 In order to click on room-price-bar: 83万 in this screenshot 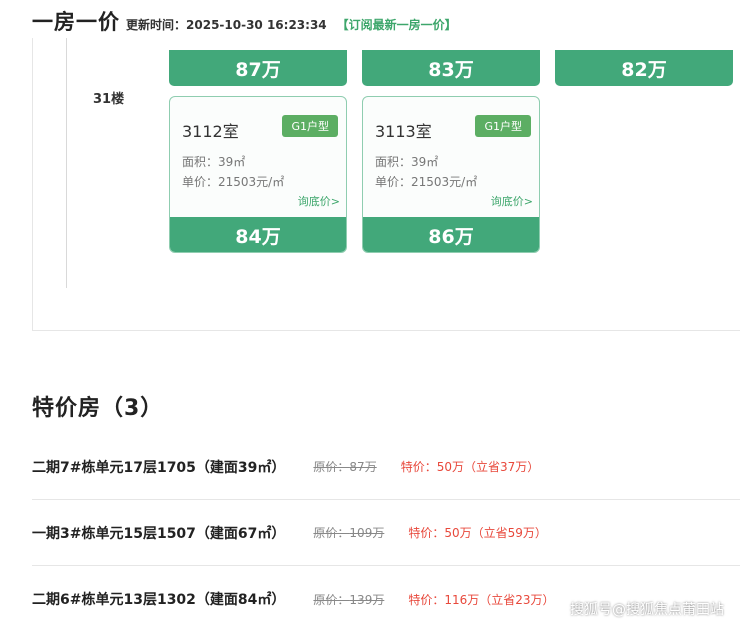, I will do `click(451, 68)`.